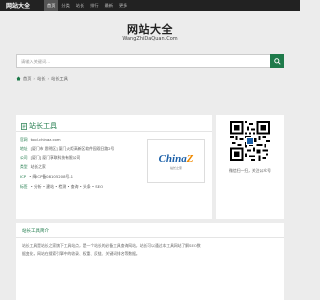  What do you see at coordinates (150, 39) in the screenshot?
I see `site-subtitle: WangZhiDaQuan.Com` at bounding box center [150, 39].